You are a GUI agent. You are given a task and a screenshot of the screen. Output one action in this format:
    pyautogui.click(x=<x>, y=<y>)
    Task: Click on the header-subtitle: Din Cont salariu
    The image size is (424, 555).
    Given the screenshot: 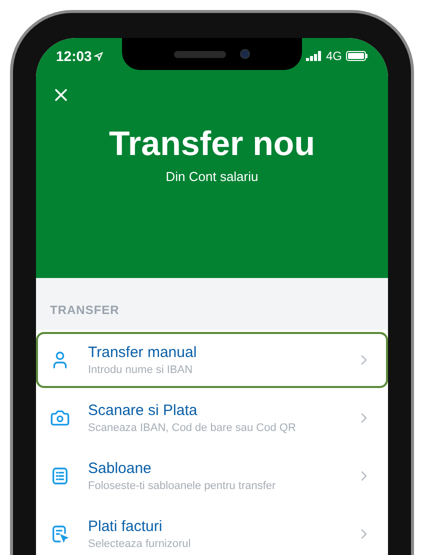 What is the action you would take?
    pyautogui.click(x=212, y=177)
    